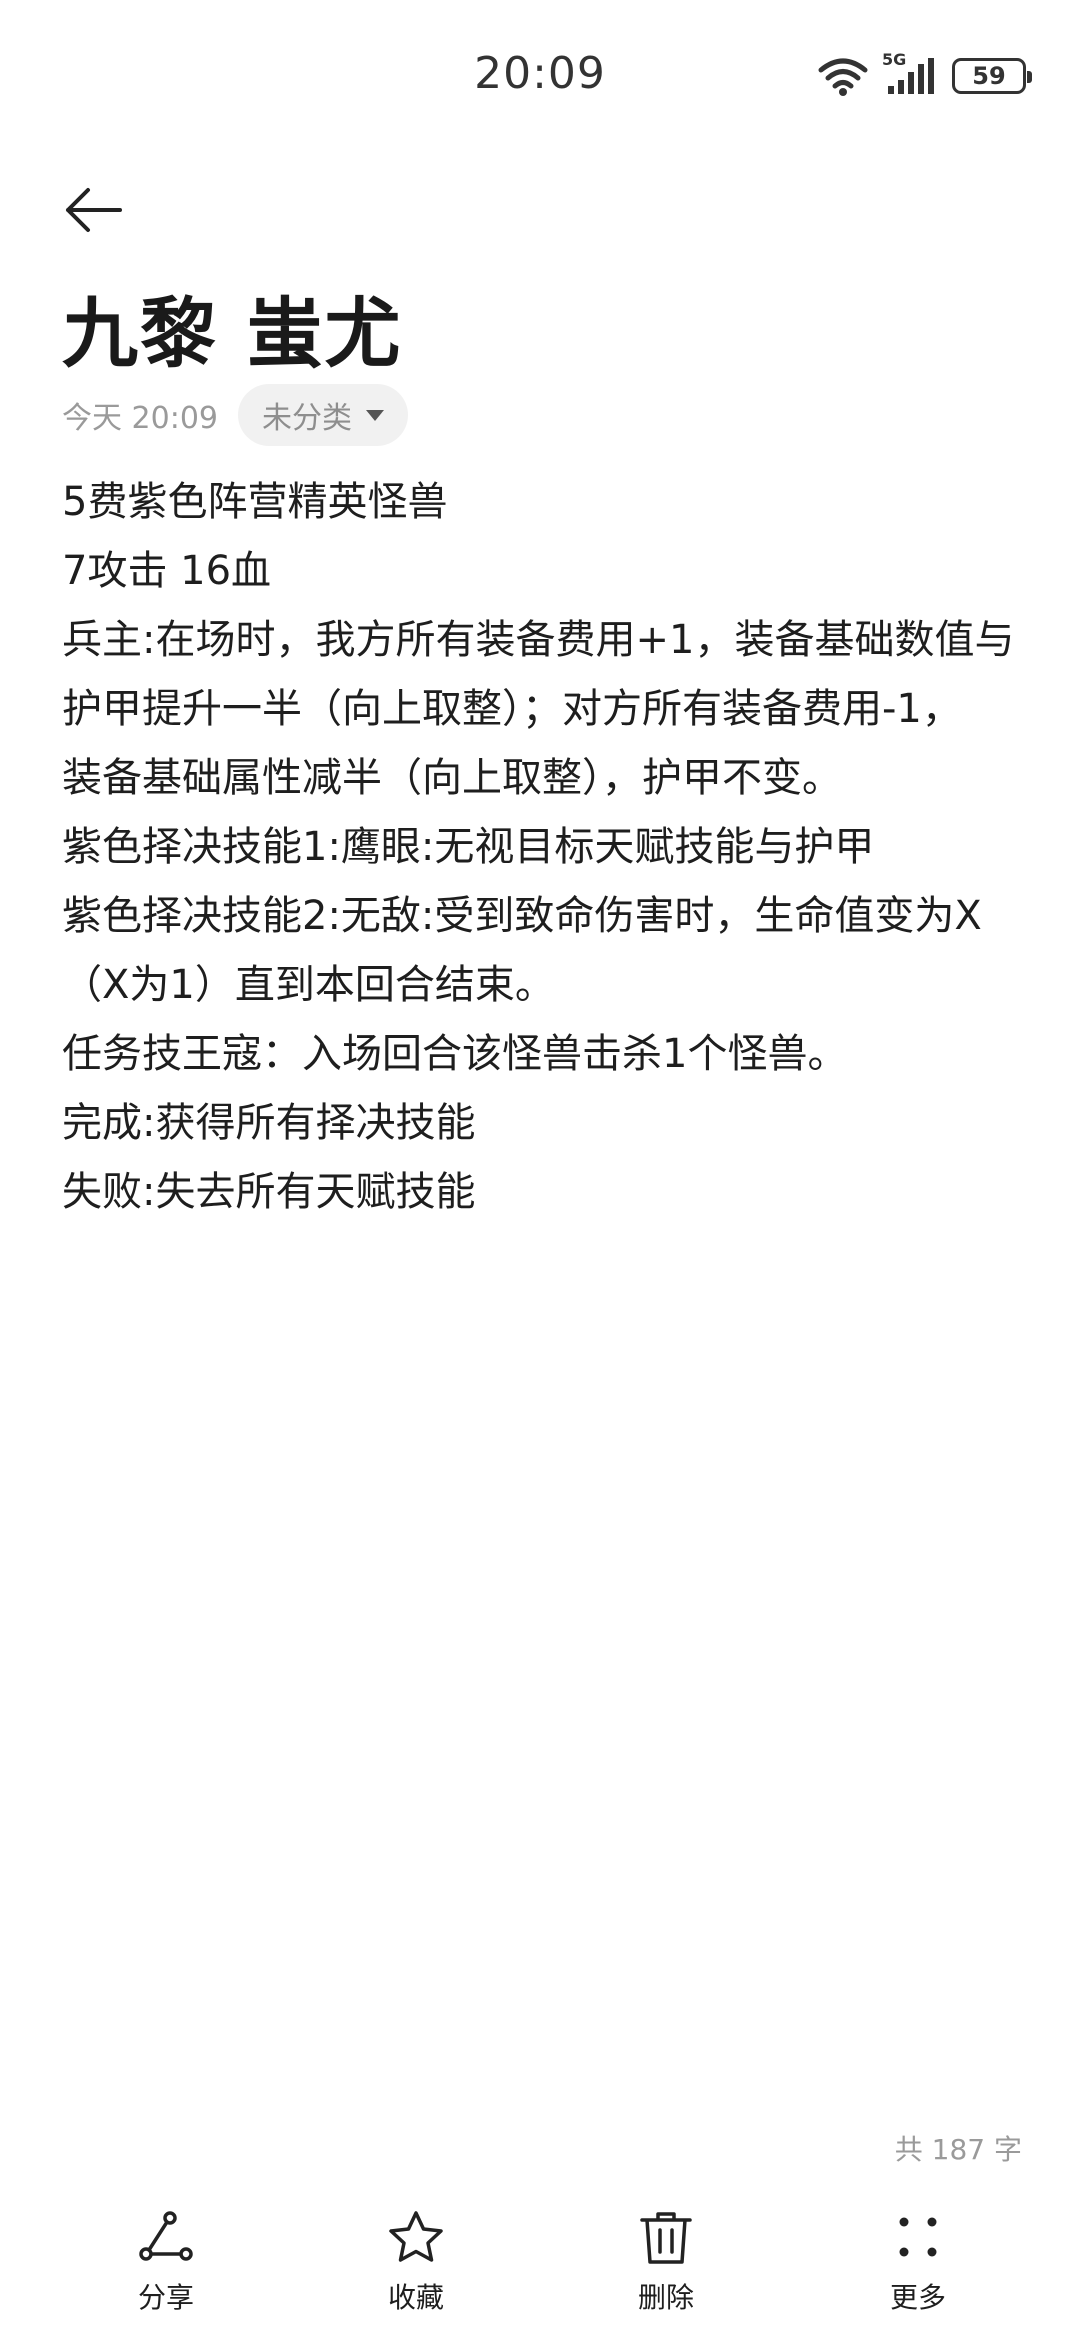 The image size is (1080, 2340). I want to click on share-button: 分享, so click(166, 2263).